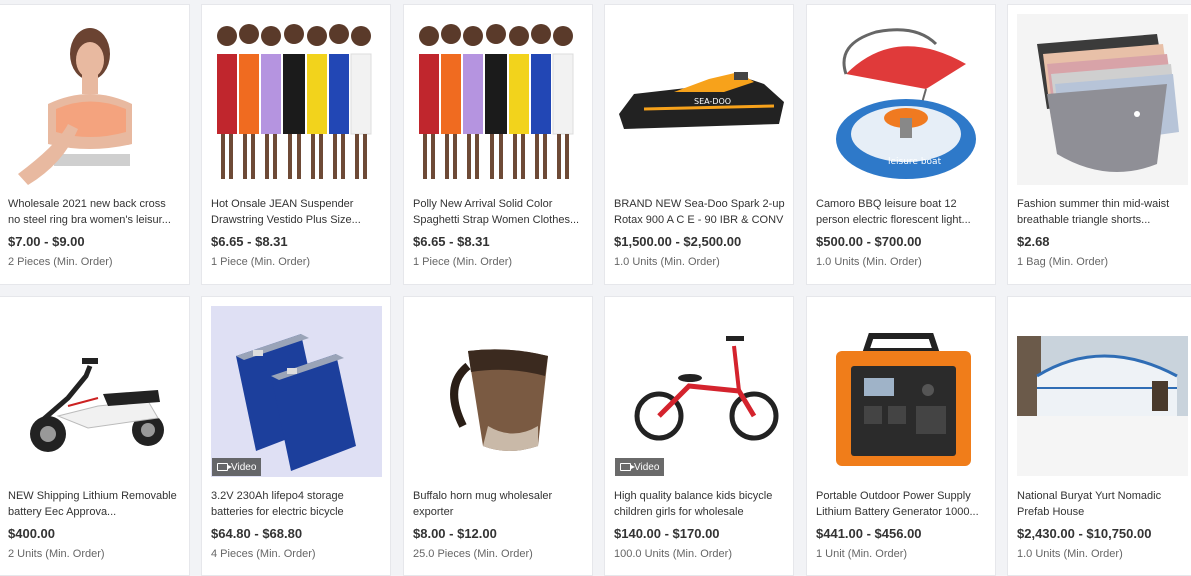 The width and height of the screenshot is (1191, 576). What do you see at coordinates (473, 554) in the screenshot?
I see `min-order: 25.0 Pieces (Min. Order)` at bounding box center [473, 554].